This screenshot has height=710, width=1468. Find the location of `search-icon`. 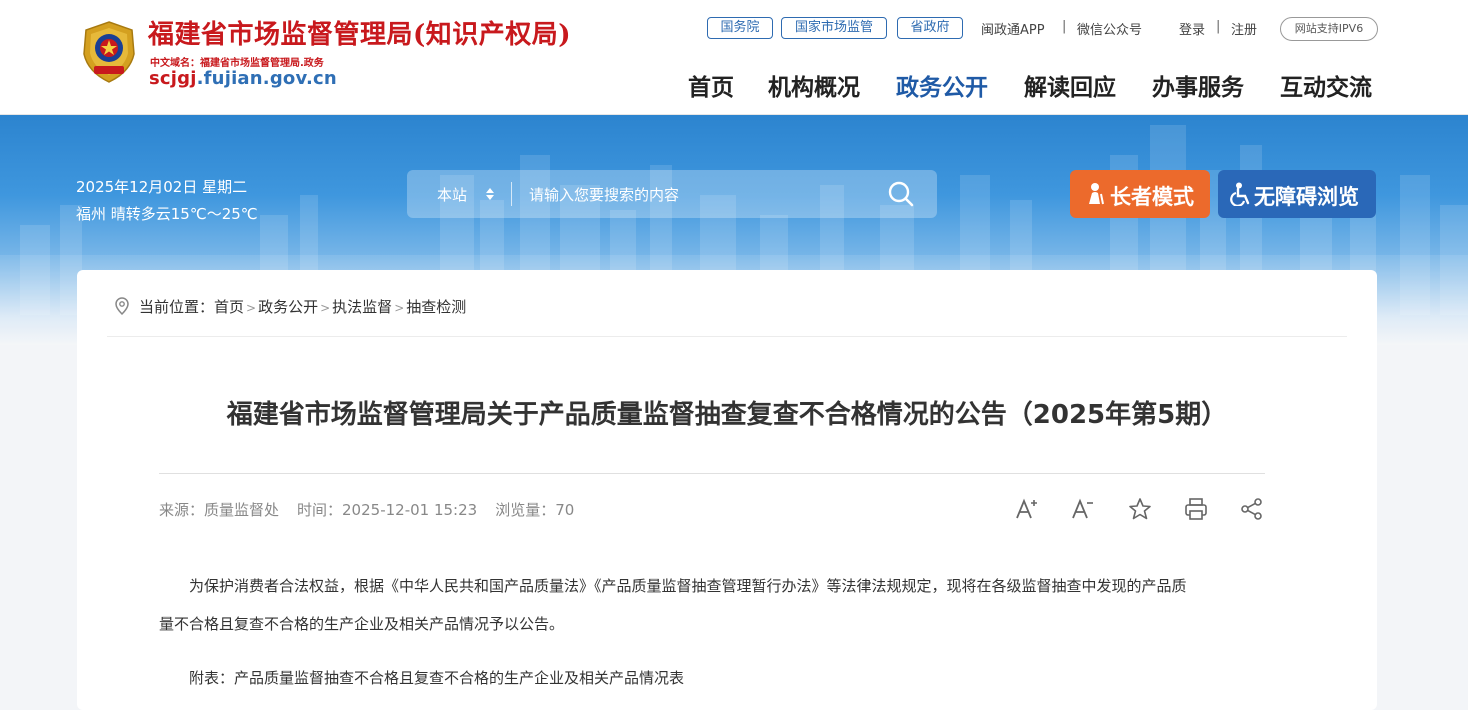

search-icon is located at coordinates (901, 194).